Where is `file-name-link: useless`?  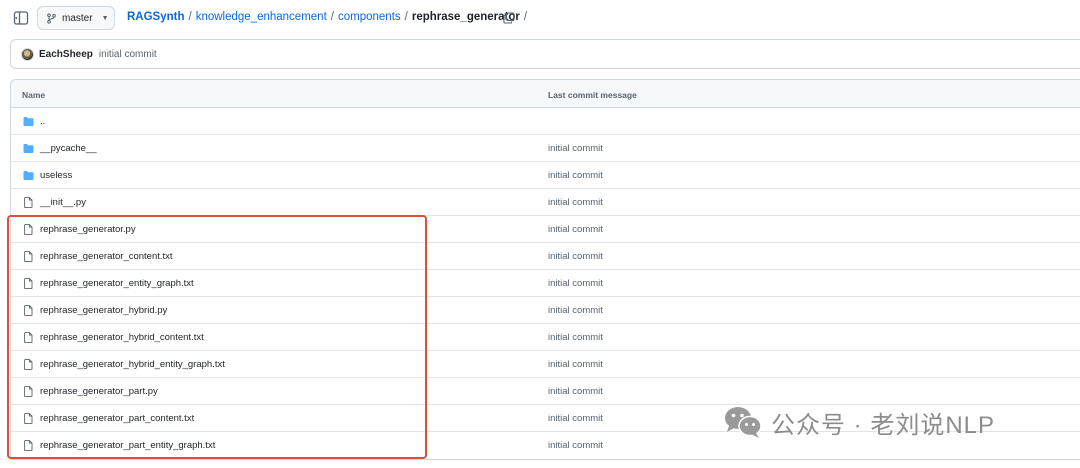 file-name-link: useless is located at coordinates (56, 175).